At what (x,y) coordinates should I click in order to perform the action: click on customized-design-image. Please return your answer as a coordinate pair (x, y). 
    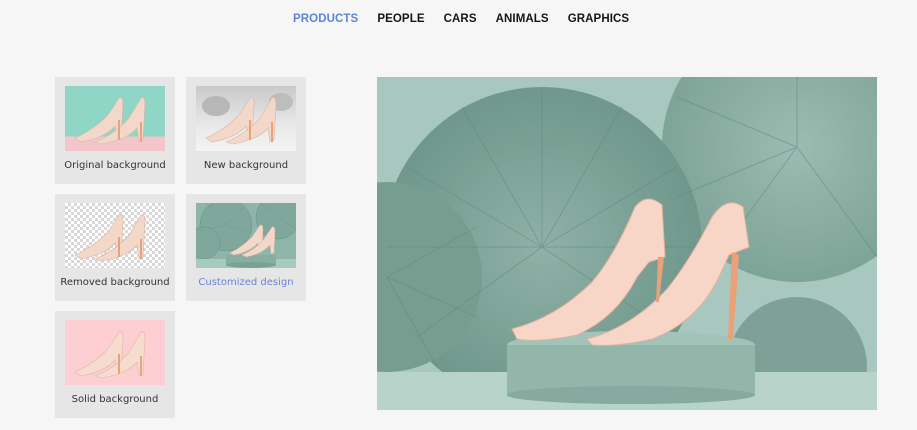
    Looking at the image, I should click on (246, 235).